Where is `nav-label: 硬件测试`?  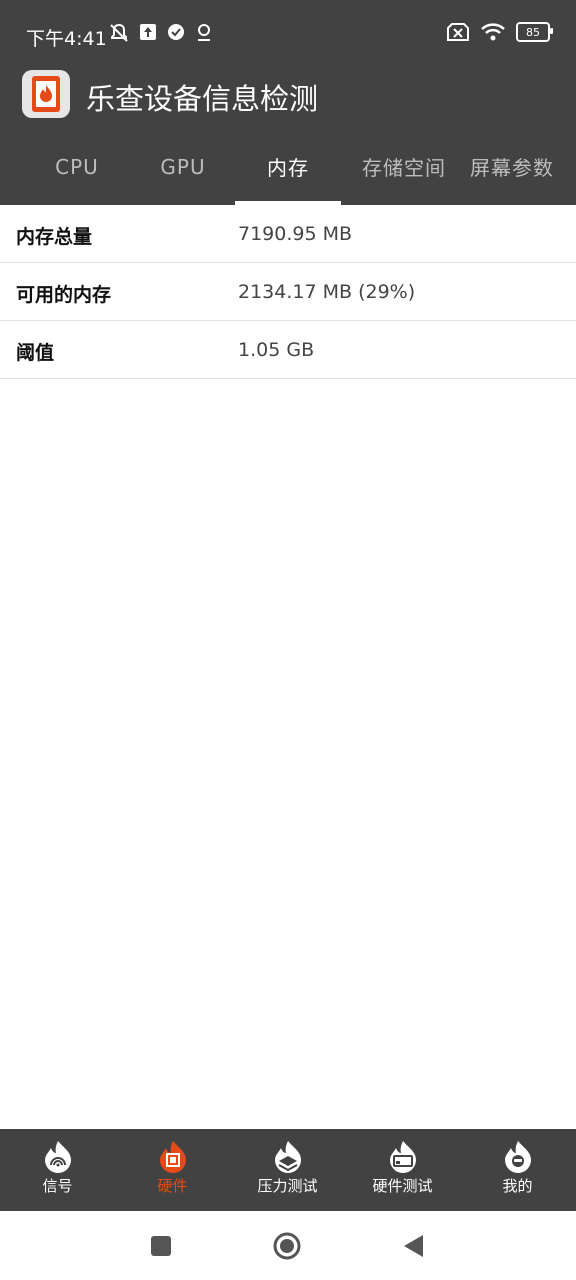 nav-label: 硬件测试 is located at coordinates (402, 1186).